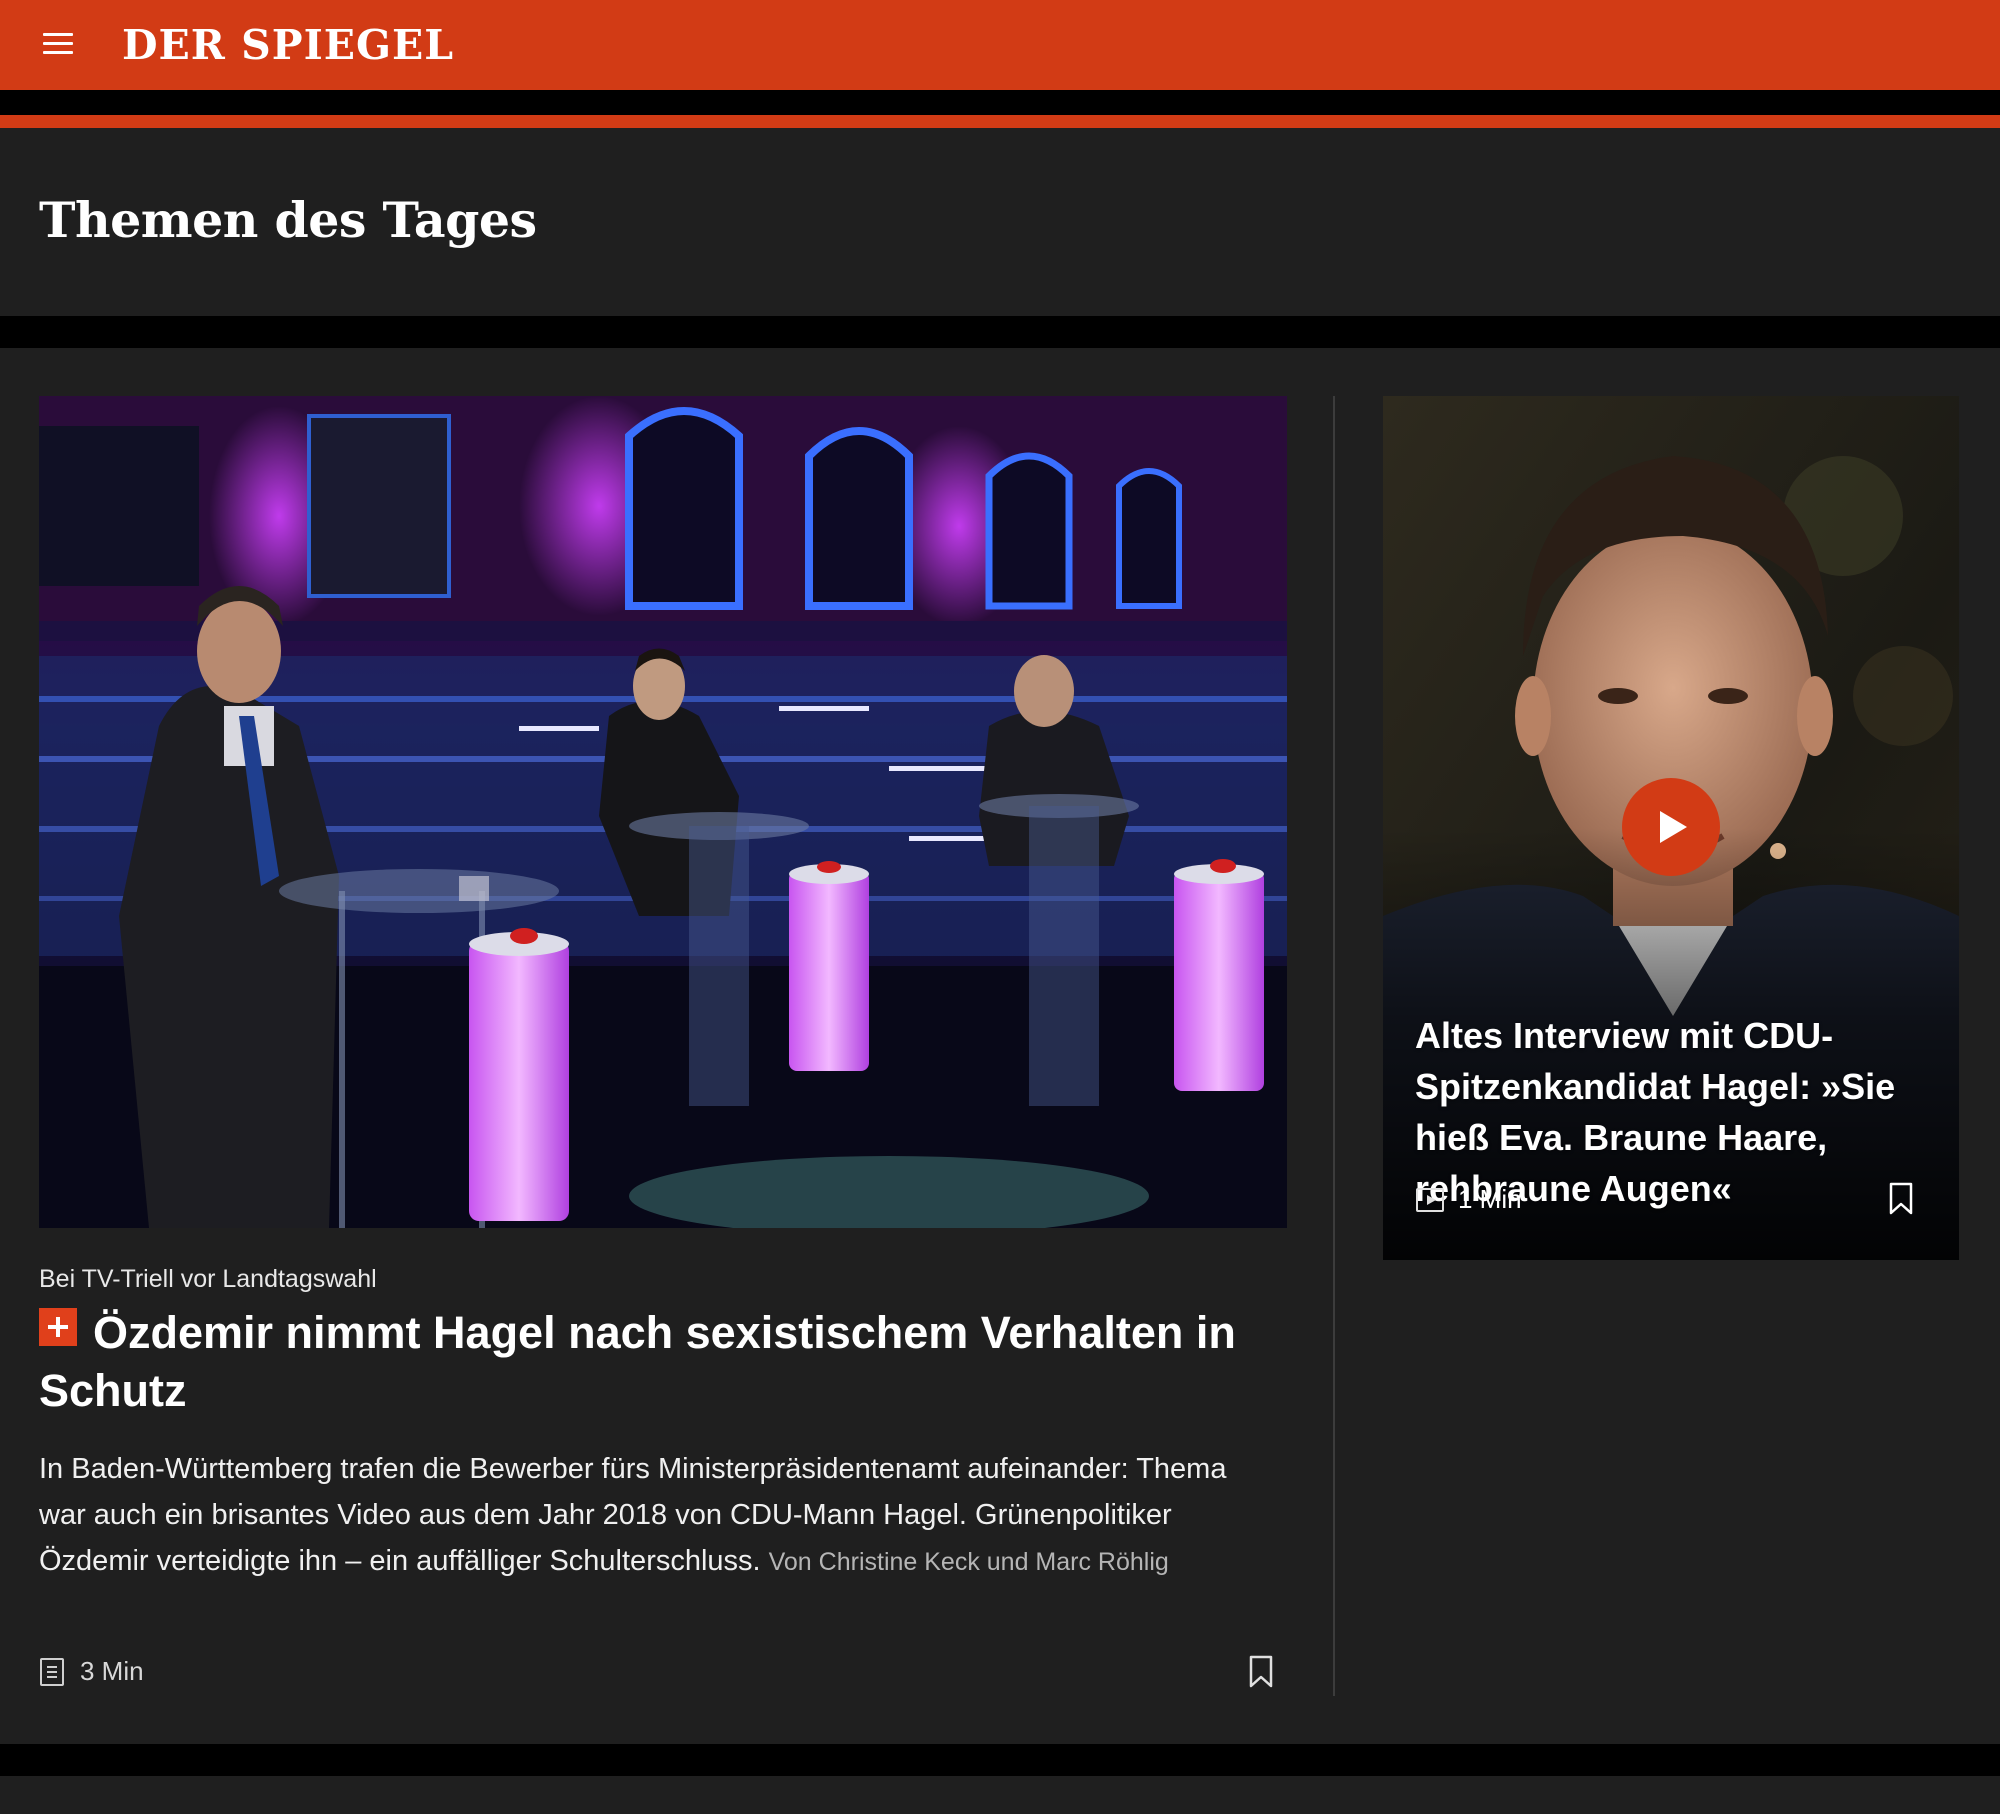 The image size is (2000, 1814). Describe the element at coordinates (1000, 1795) in the screenshot. I see `next-section-edge` at that location.